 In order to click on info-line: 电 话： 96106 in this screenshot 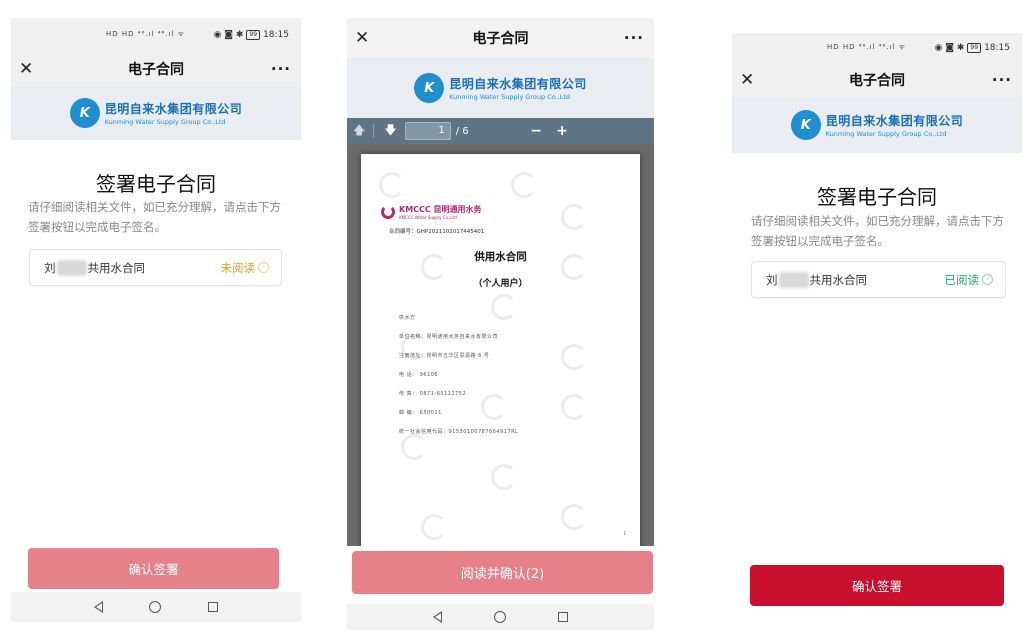, I will do `click(419, 375)`.